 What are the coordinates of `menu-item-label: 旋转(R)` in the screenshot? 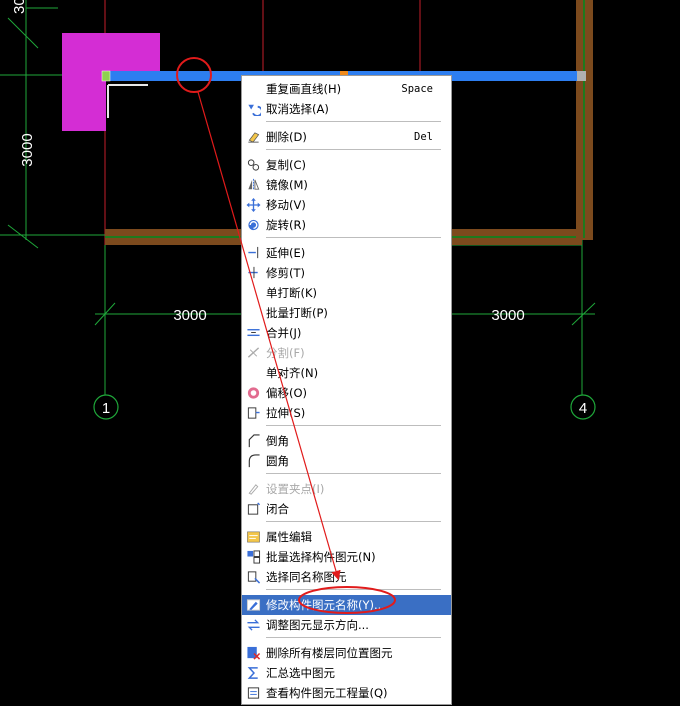 It's located at (286, 225).